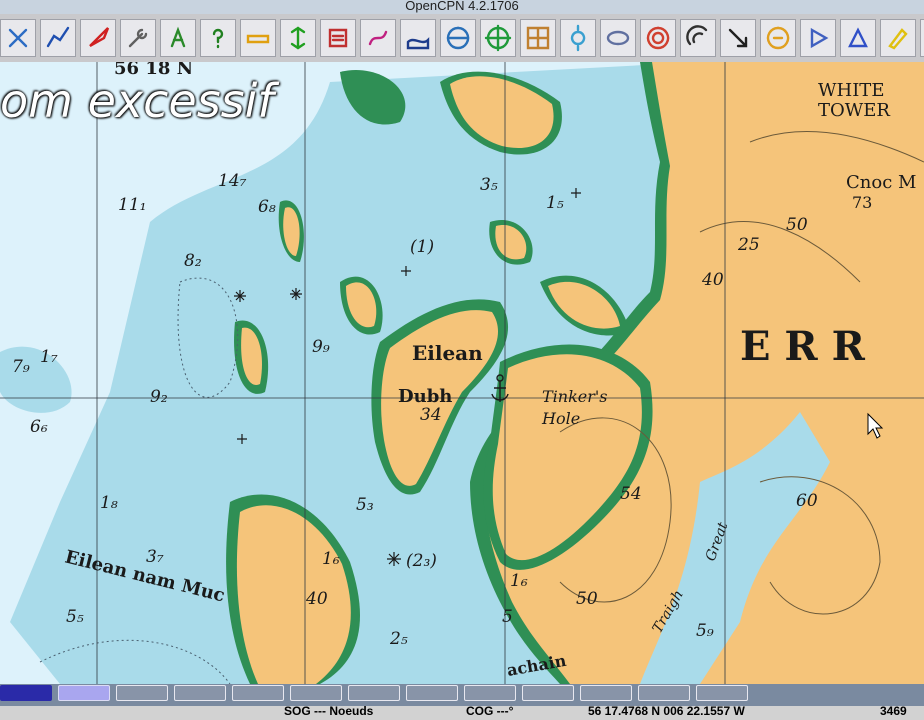 This screenshot has width=924, height=720. I want to click on toolbar-button-settings, so click(578, 38).